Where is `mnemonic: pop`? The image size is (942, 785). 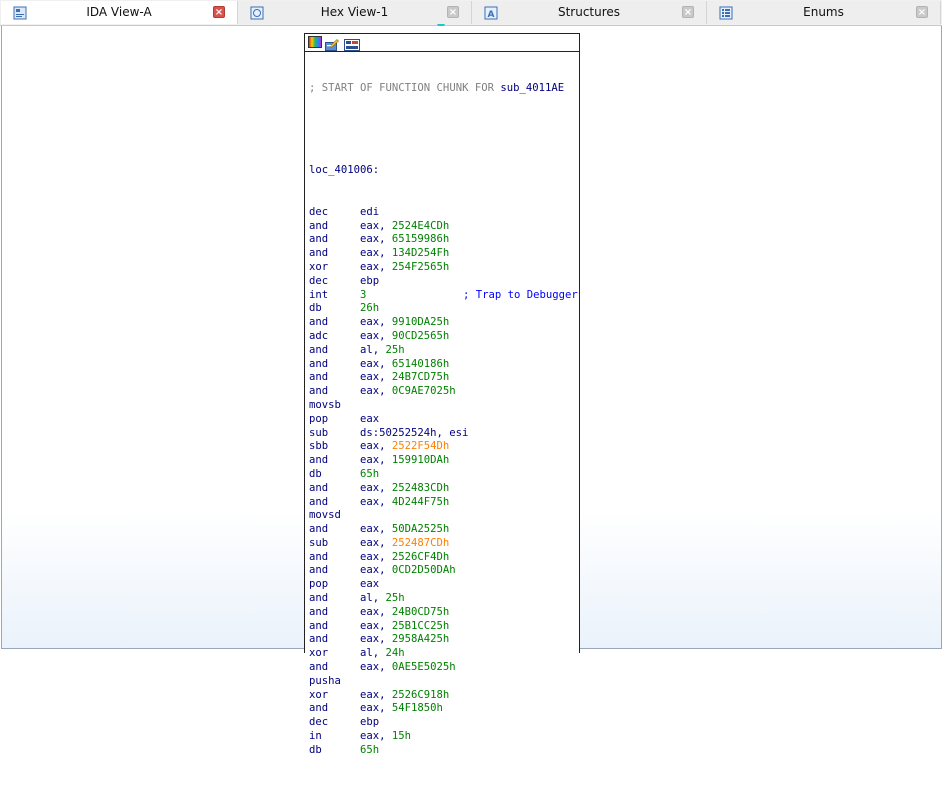
mnemonic: pop is located at coordinates (319, 584).